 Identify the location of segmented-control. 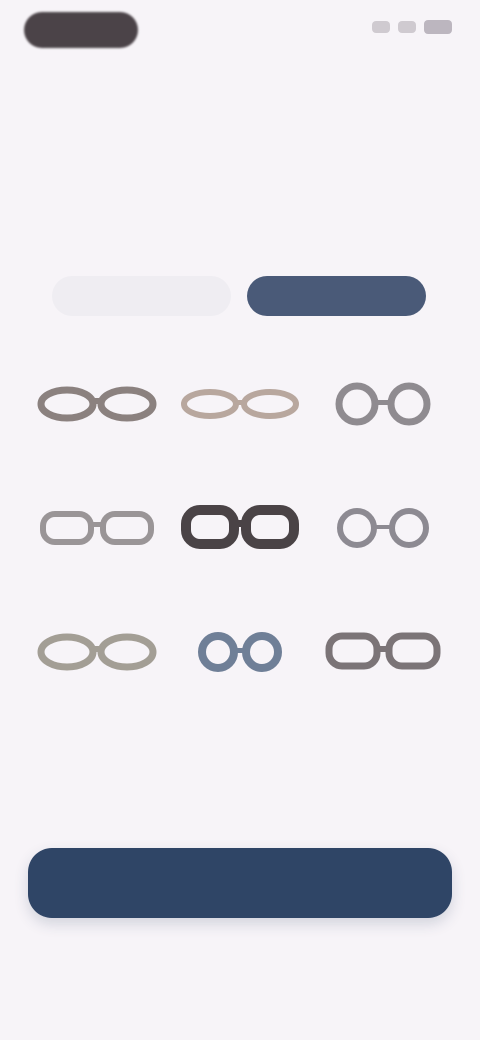
(239, 296).